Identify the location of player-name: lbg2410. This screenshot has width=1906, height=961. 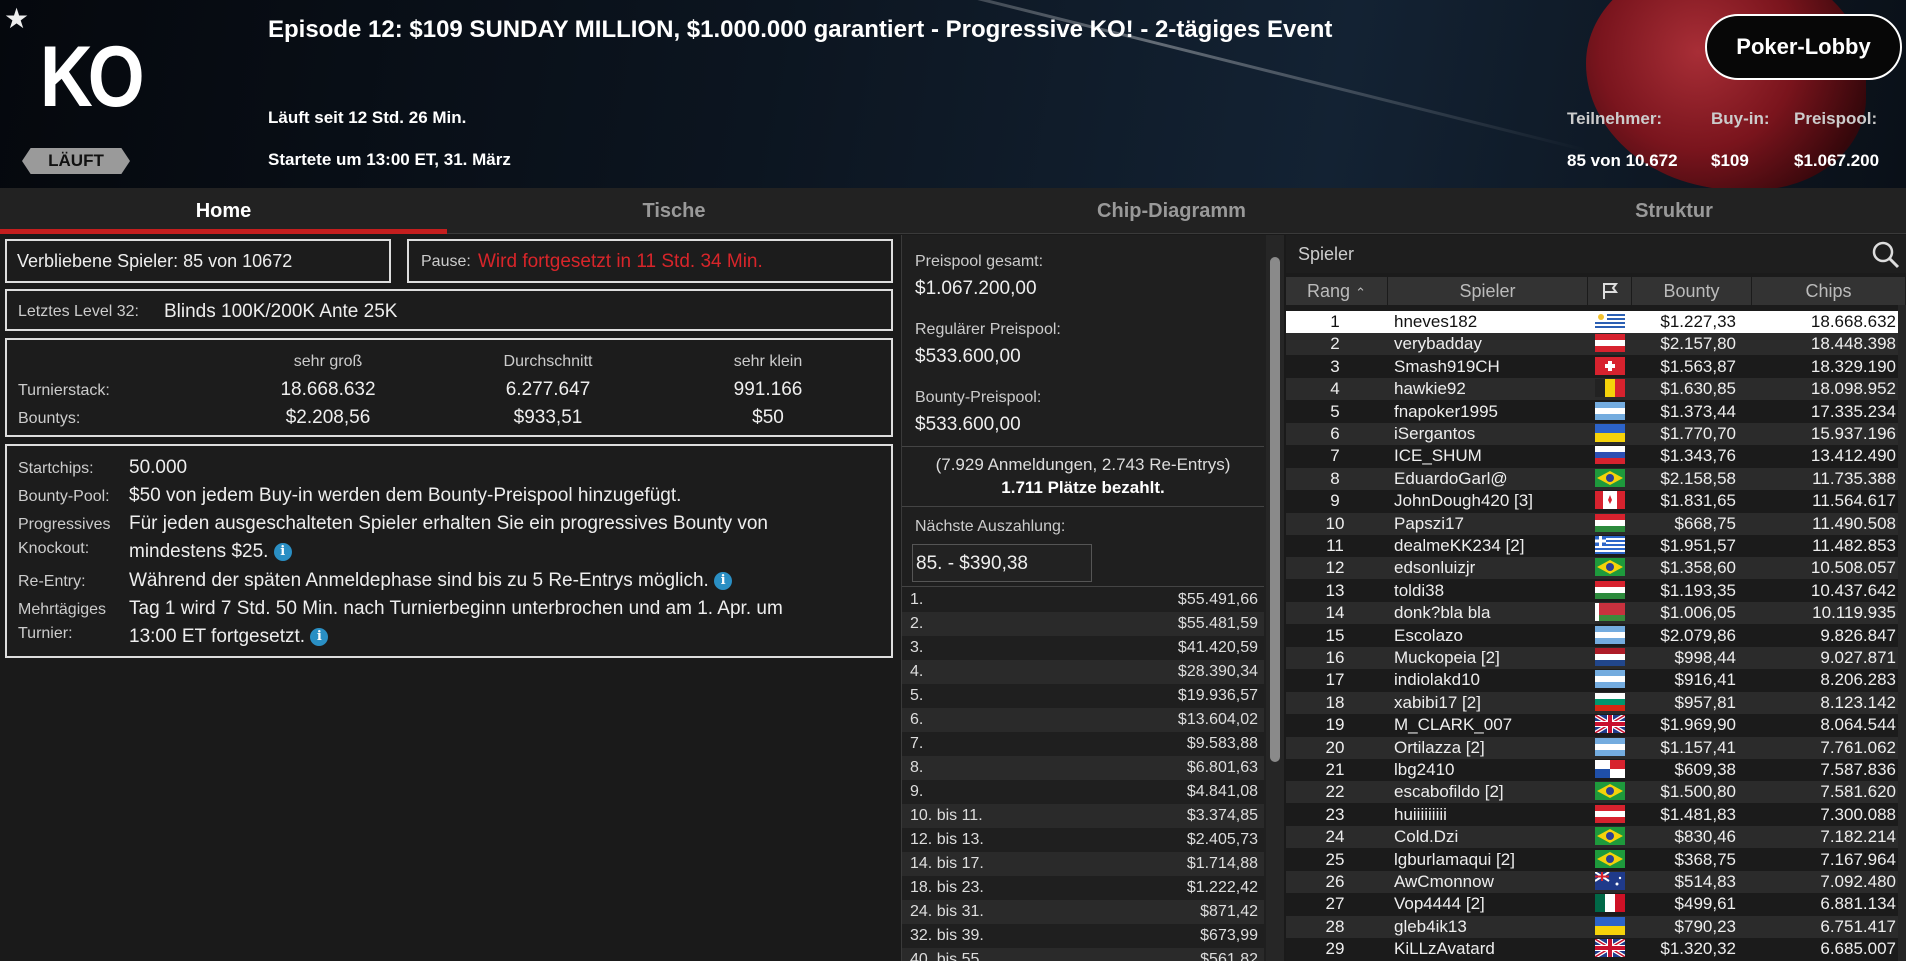
(1424, 769).